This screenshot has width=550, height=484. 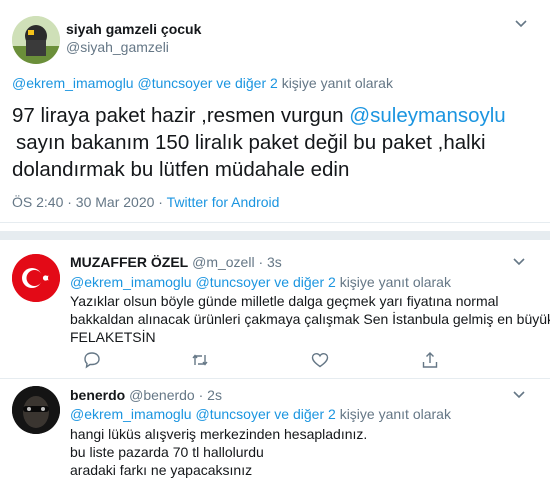 I want to click on turkish-flag-icon, so click(x=36, y=278).